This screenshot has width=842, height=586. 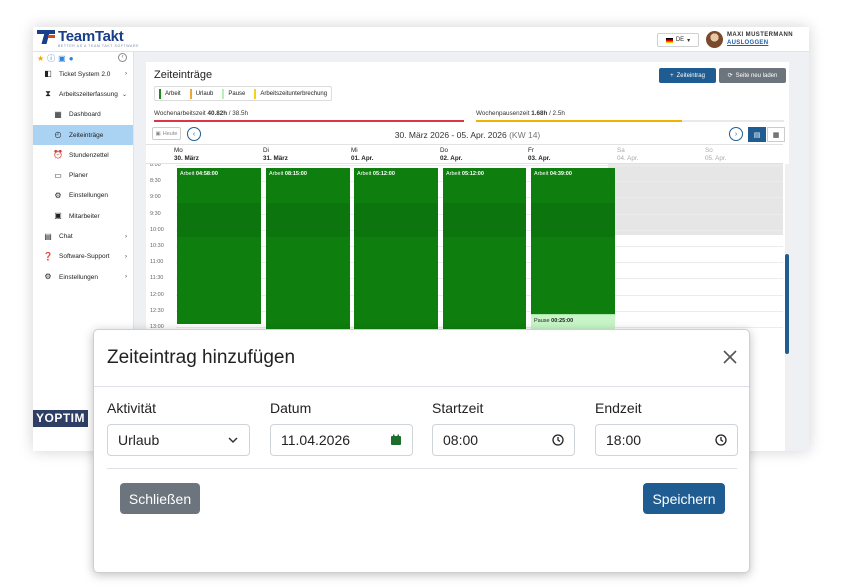 I want to click on previous-week-button: ‹, so click(x=194, y=134).